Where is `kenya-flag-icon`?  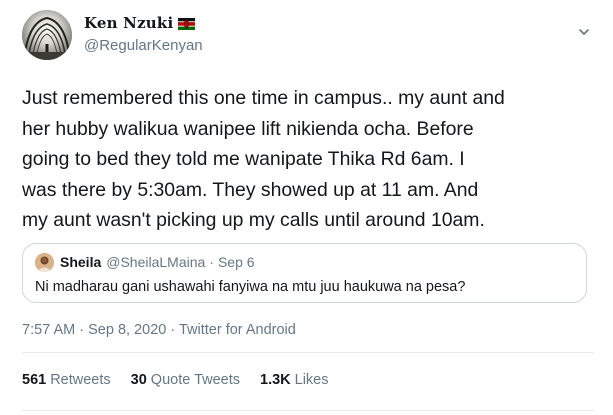 kenya-flag-icon is located at coordinates (187, 23).